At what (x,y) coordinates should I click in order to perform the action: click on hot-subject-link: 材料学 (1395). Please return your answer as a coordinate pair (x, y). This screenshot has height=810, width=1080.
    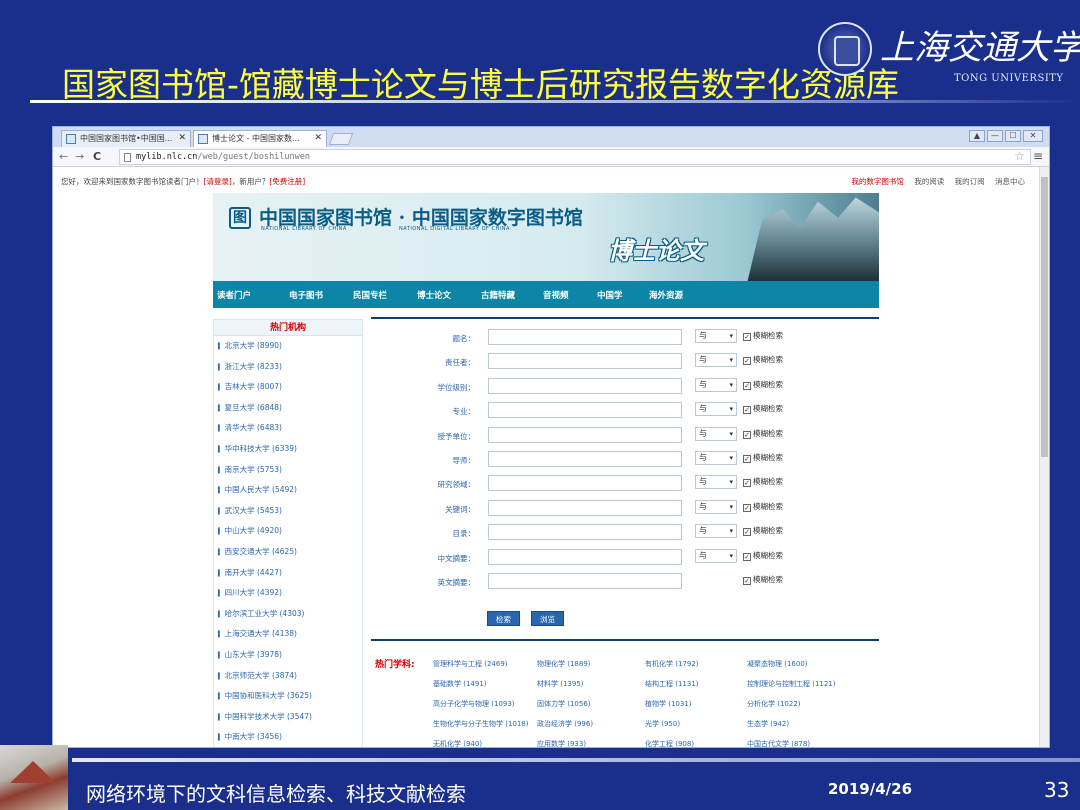
    Looking at the image, I should click on (560, 684).